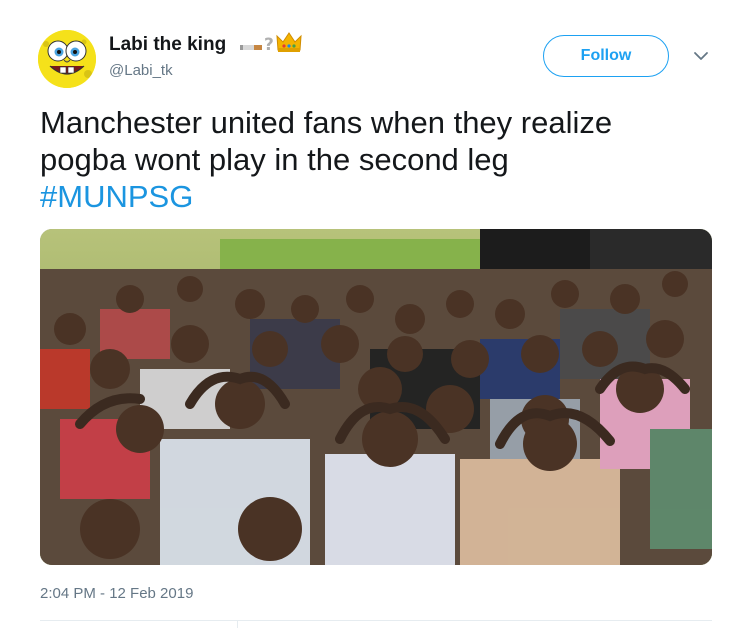  I want to click on avatar, so click(67, 59).